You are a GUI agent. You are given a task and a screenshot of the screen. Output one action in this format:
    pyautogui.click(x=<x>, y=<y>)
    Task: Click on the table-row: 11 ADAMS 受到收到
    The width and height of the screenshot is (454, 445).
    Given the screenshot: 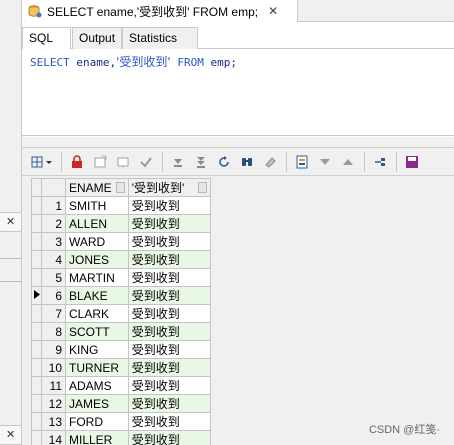 What is the action you would take?
    pyautogui.click(x=121, y=385)
    